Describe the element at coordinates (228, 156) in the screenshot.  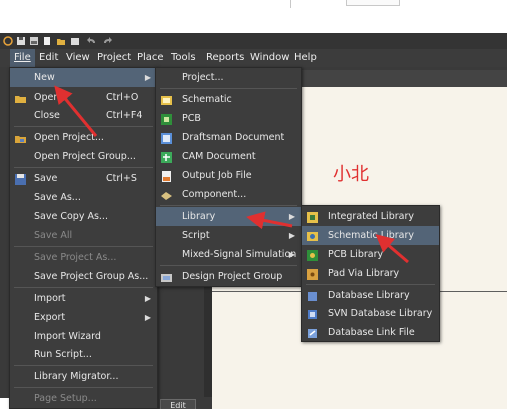
I see `new-menu-cam: CAM Document` at that location.